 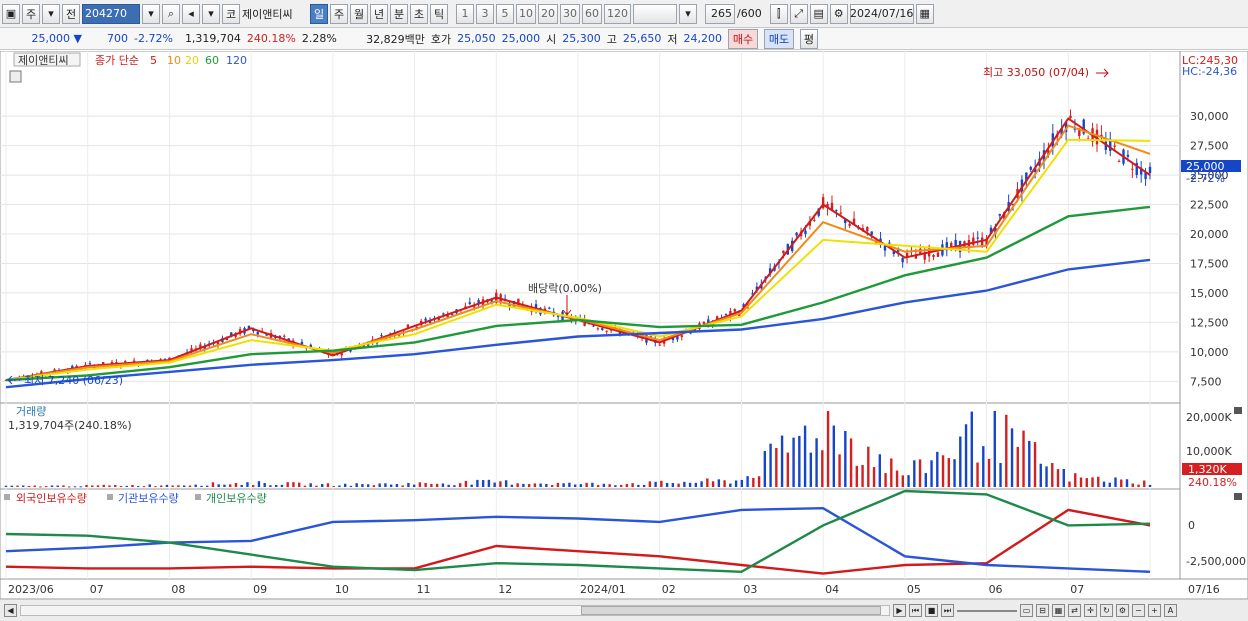 What do you see at coordinates (947, 610) in the screenshot?
I see `fast-forward-icon: ⏭` at bounding box center [947, 610].